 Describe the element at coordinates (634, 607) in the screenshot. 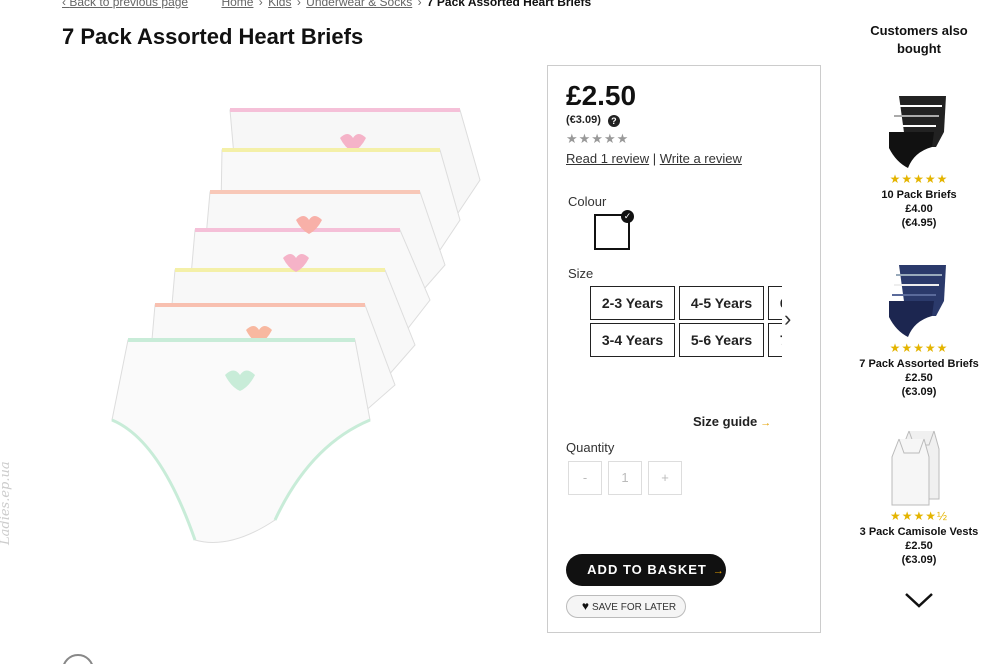

I see `save-for-later-label: SAVE FOR LATER` at that location.